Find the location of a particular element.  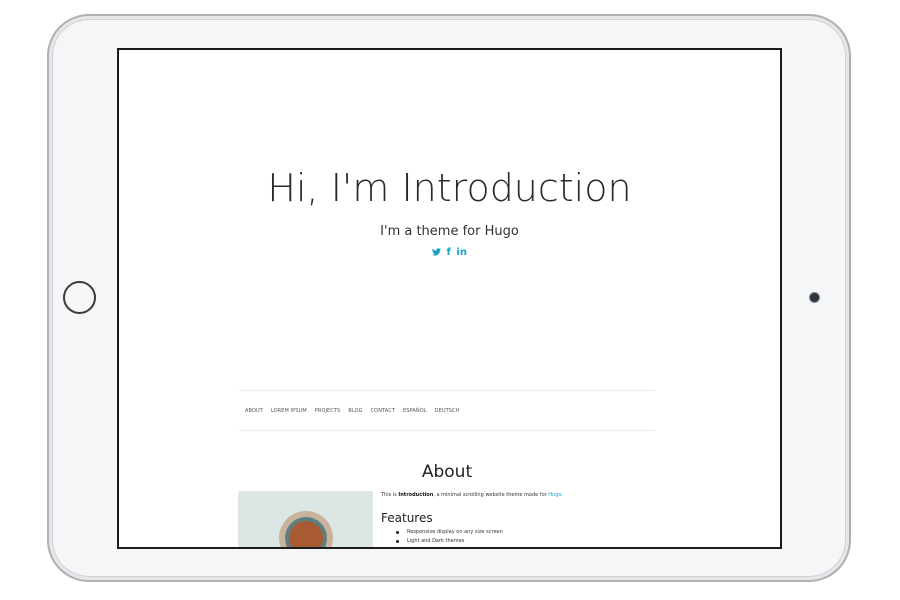

hero-title: Hi, I'm Introduction is located at coordinates (449, 188).